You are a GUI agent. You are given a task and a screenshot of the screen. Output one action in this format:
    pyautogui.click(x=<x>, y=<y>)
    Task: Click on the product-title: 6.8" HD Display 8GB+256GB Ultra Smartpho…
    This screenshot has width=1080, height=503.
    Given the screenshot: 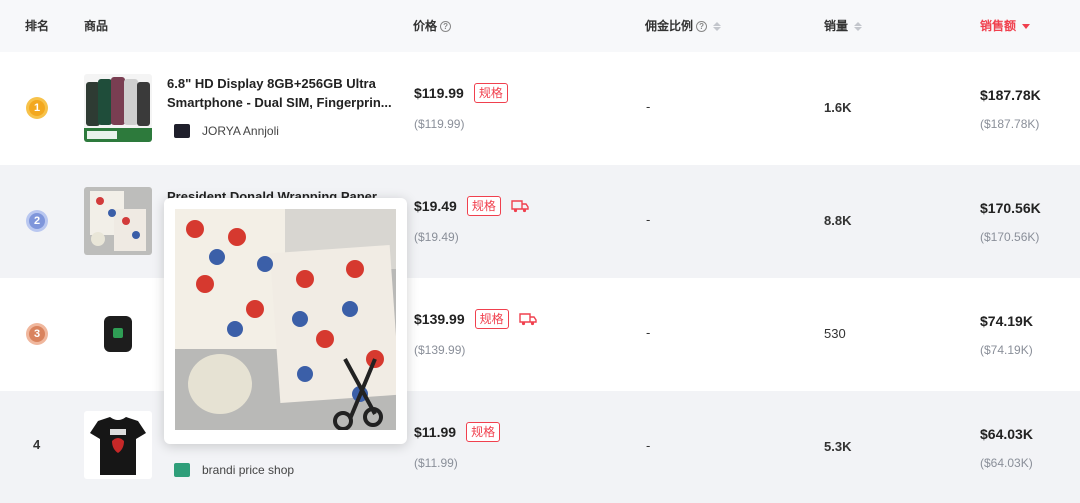 What is the action you would take?
    pyautogui.click(x=285, y=93)
    